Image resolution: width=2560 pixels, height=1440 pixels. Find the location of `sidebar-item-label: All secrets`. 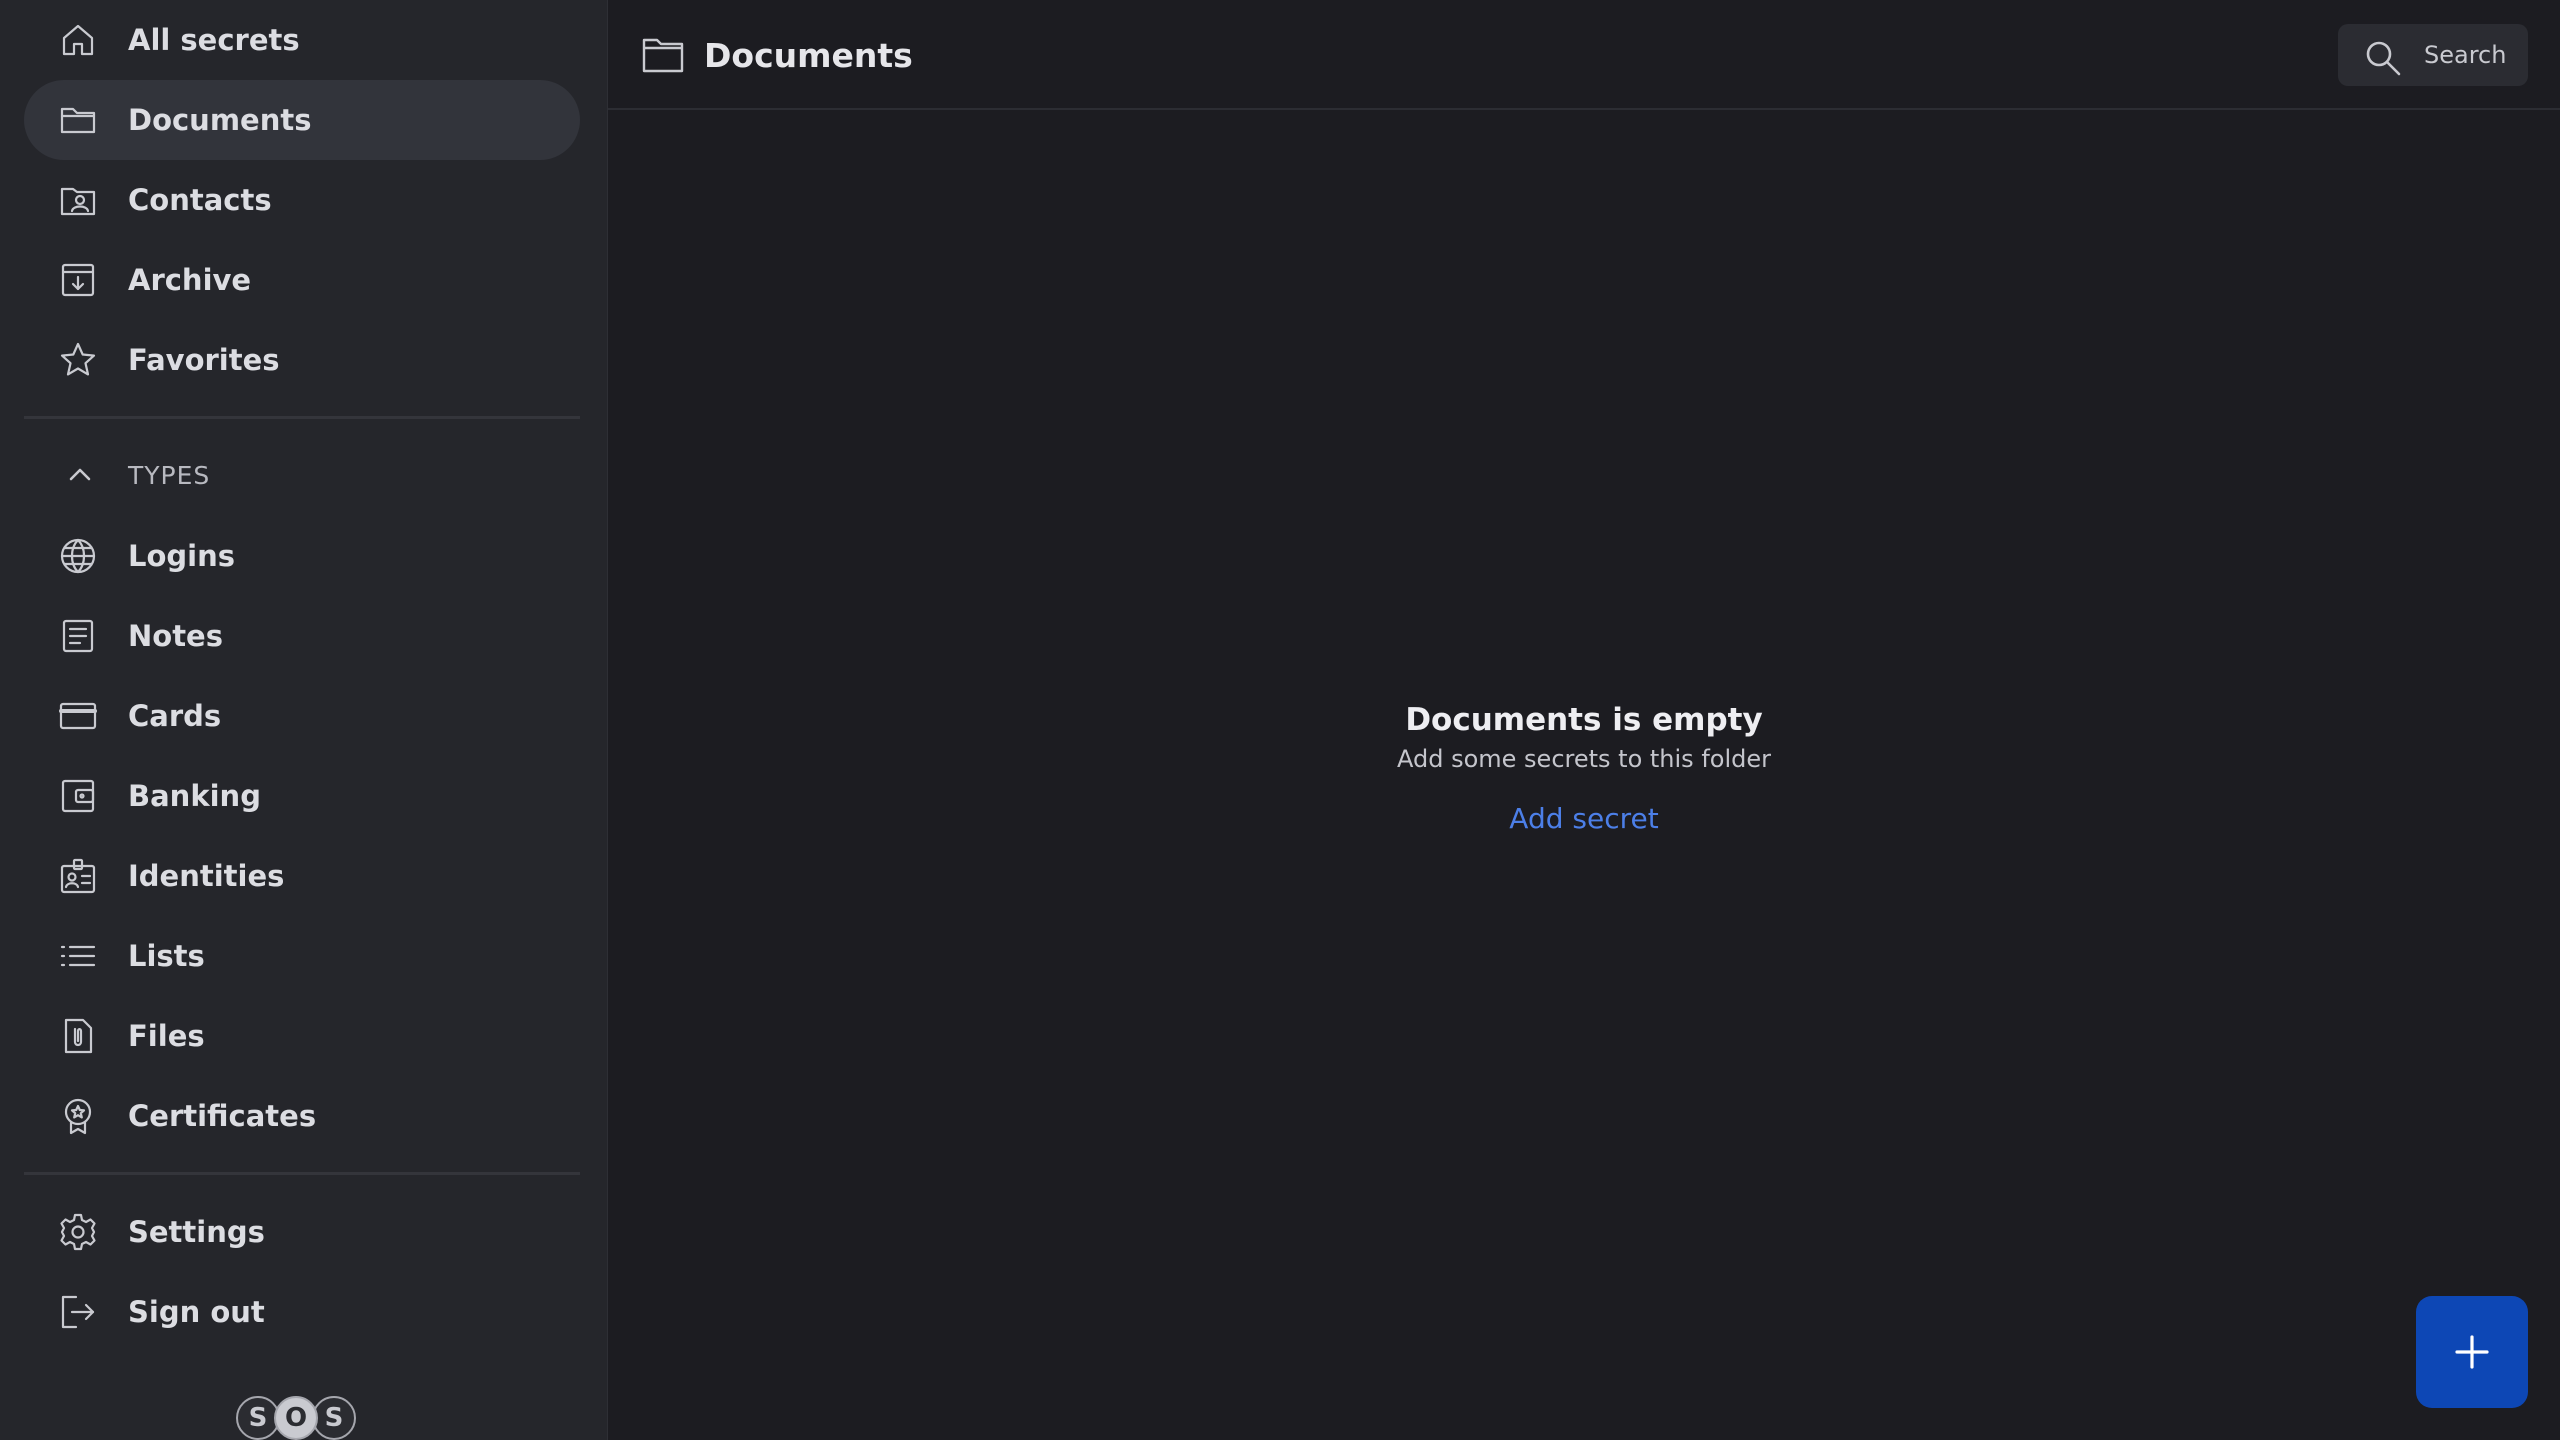

sidebar-item-label: All secrets is located at coordinates (214, 40).